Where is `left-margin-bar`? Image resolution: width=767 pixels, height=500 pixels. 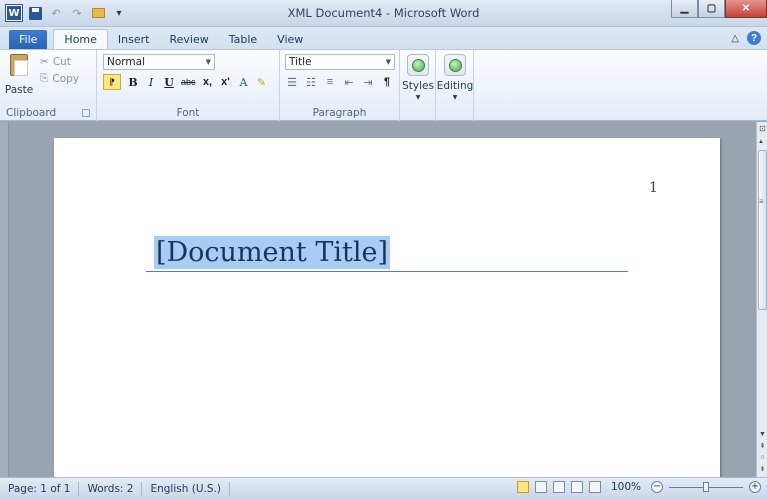
left-margin-bar is located at coordinates (4, 299).